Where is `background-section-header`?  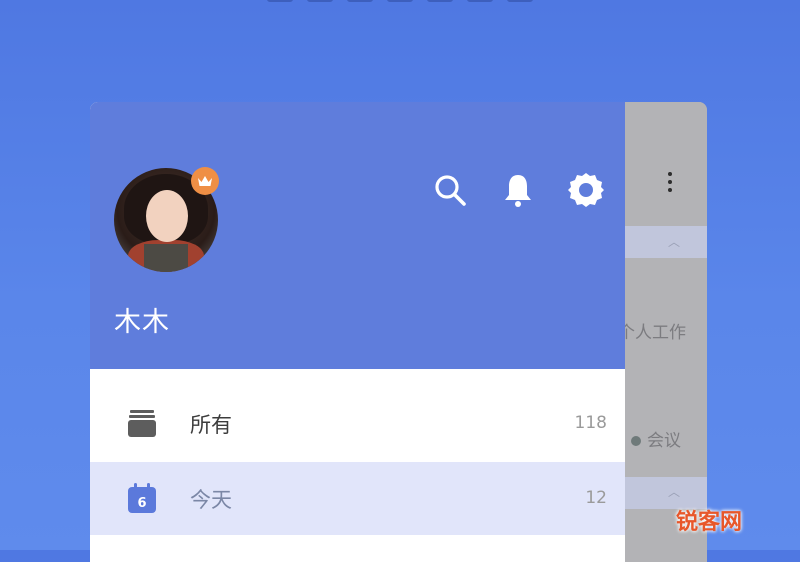
background-section-header is located at coordinates (666, 242).